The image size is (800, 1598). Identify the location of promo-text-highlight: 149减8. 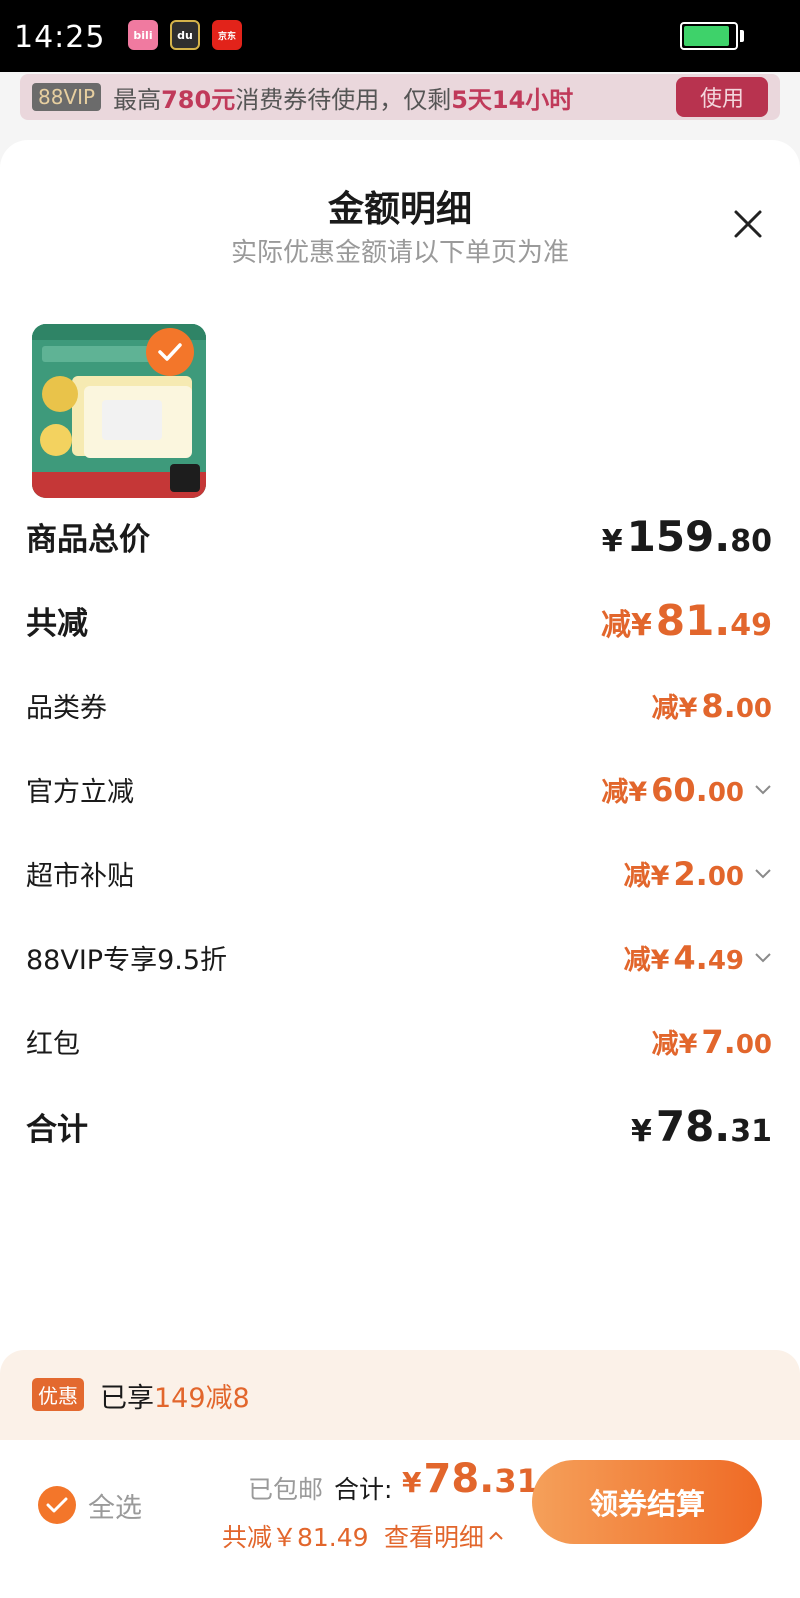
(202, 1398).